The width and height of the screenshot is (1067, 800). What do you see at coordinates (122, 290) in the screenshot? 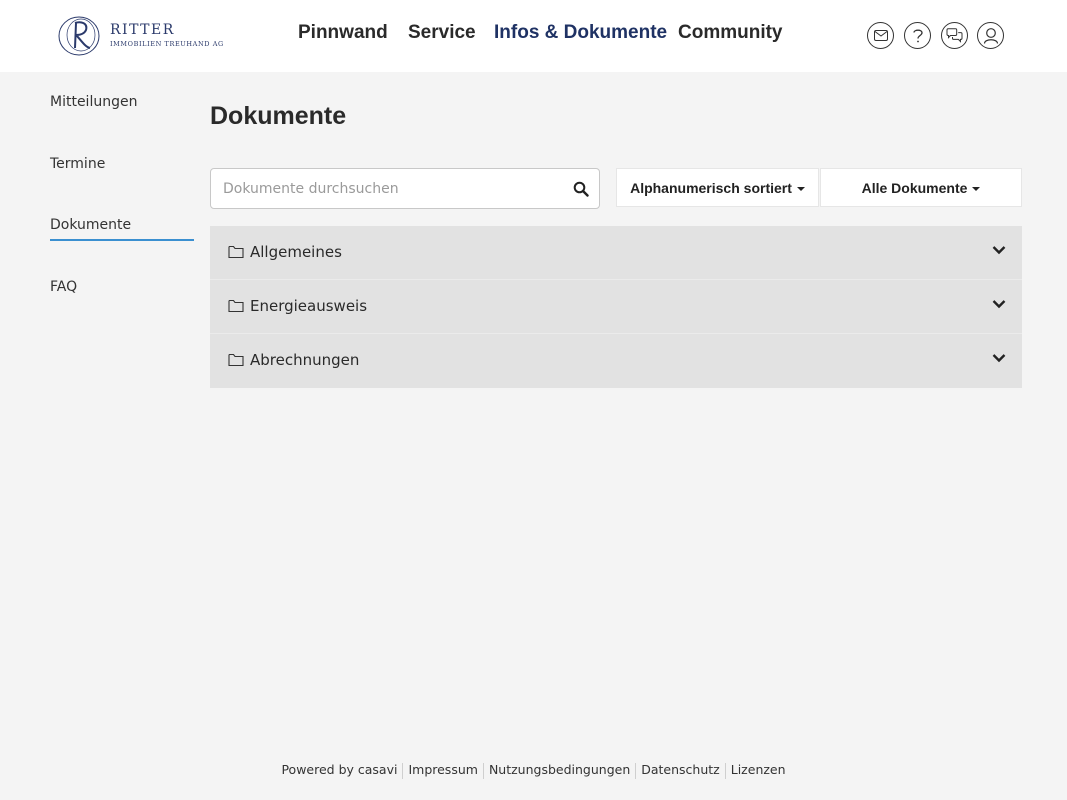
I see `sidebar-item-faq: FAQ` at bounding box center [122, 290].